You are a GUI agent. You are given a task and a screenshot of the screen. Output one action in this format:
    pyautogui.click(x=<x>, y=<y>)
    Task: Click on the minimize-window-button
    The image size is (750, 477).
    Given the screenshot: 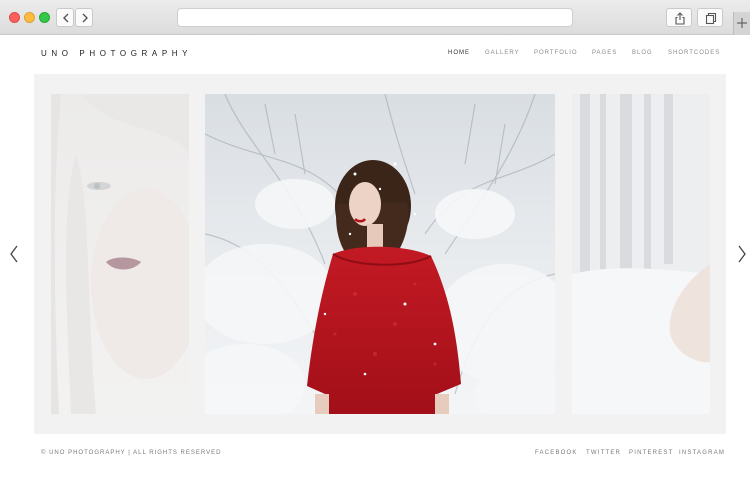 What is the action you would take?
    pyautogui.click(x=29, y=17)
    